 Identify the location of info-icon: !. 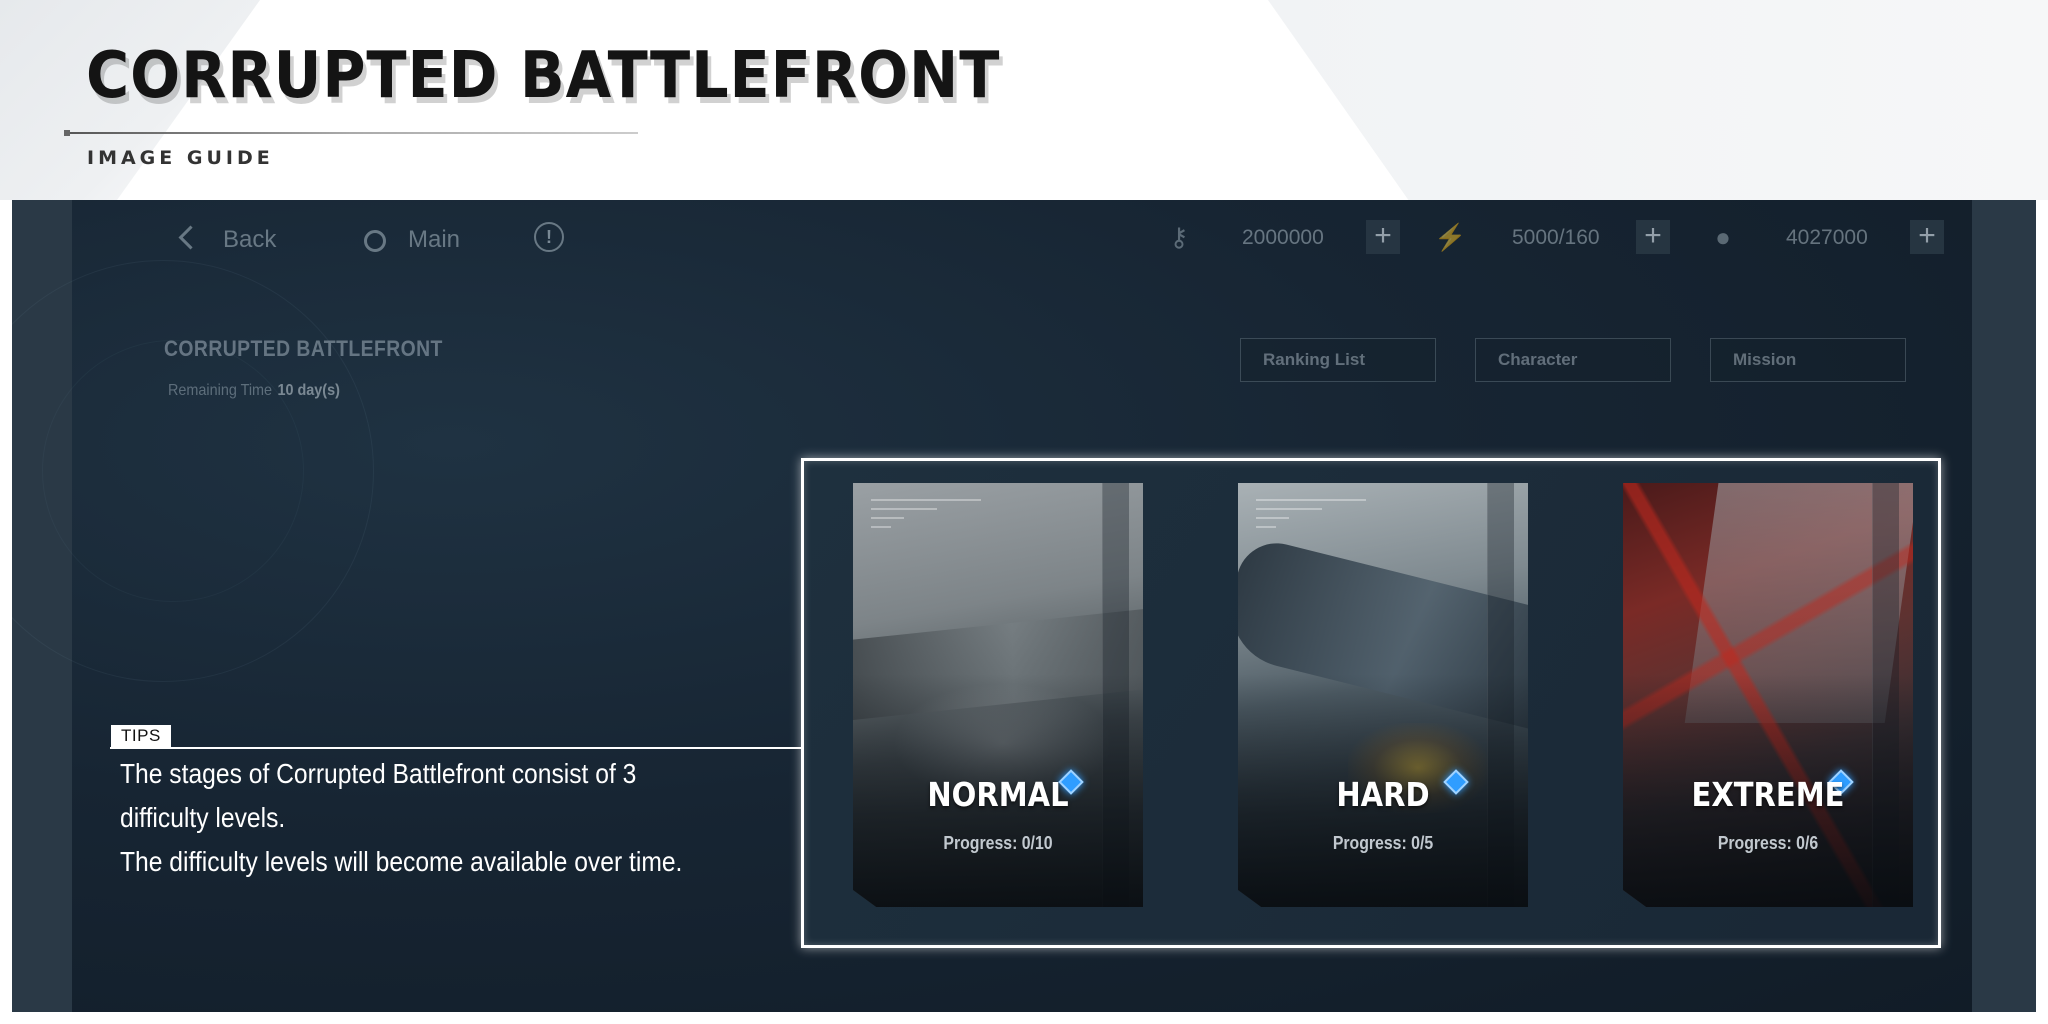
(549, 237).